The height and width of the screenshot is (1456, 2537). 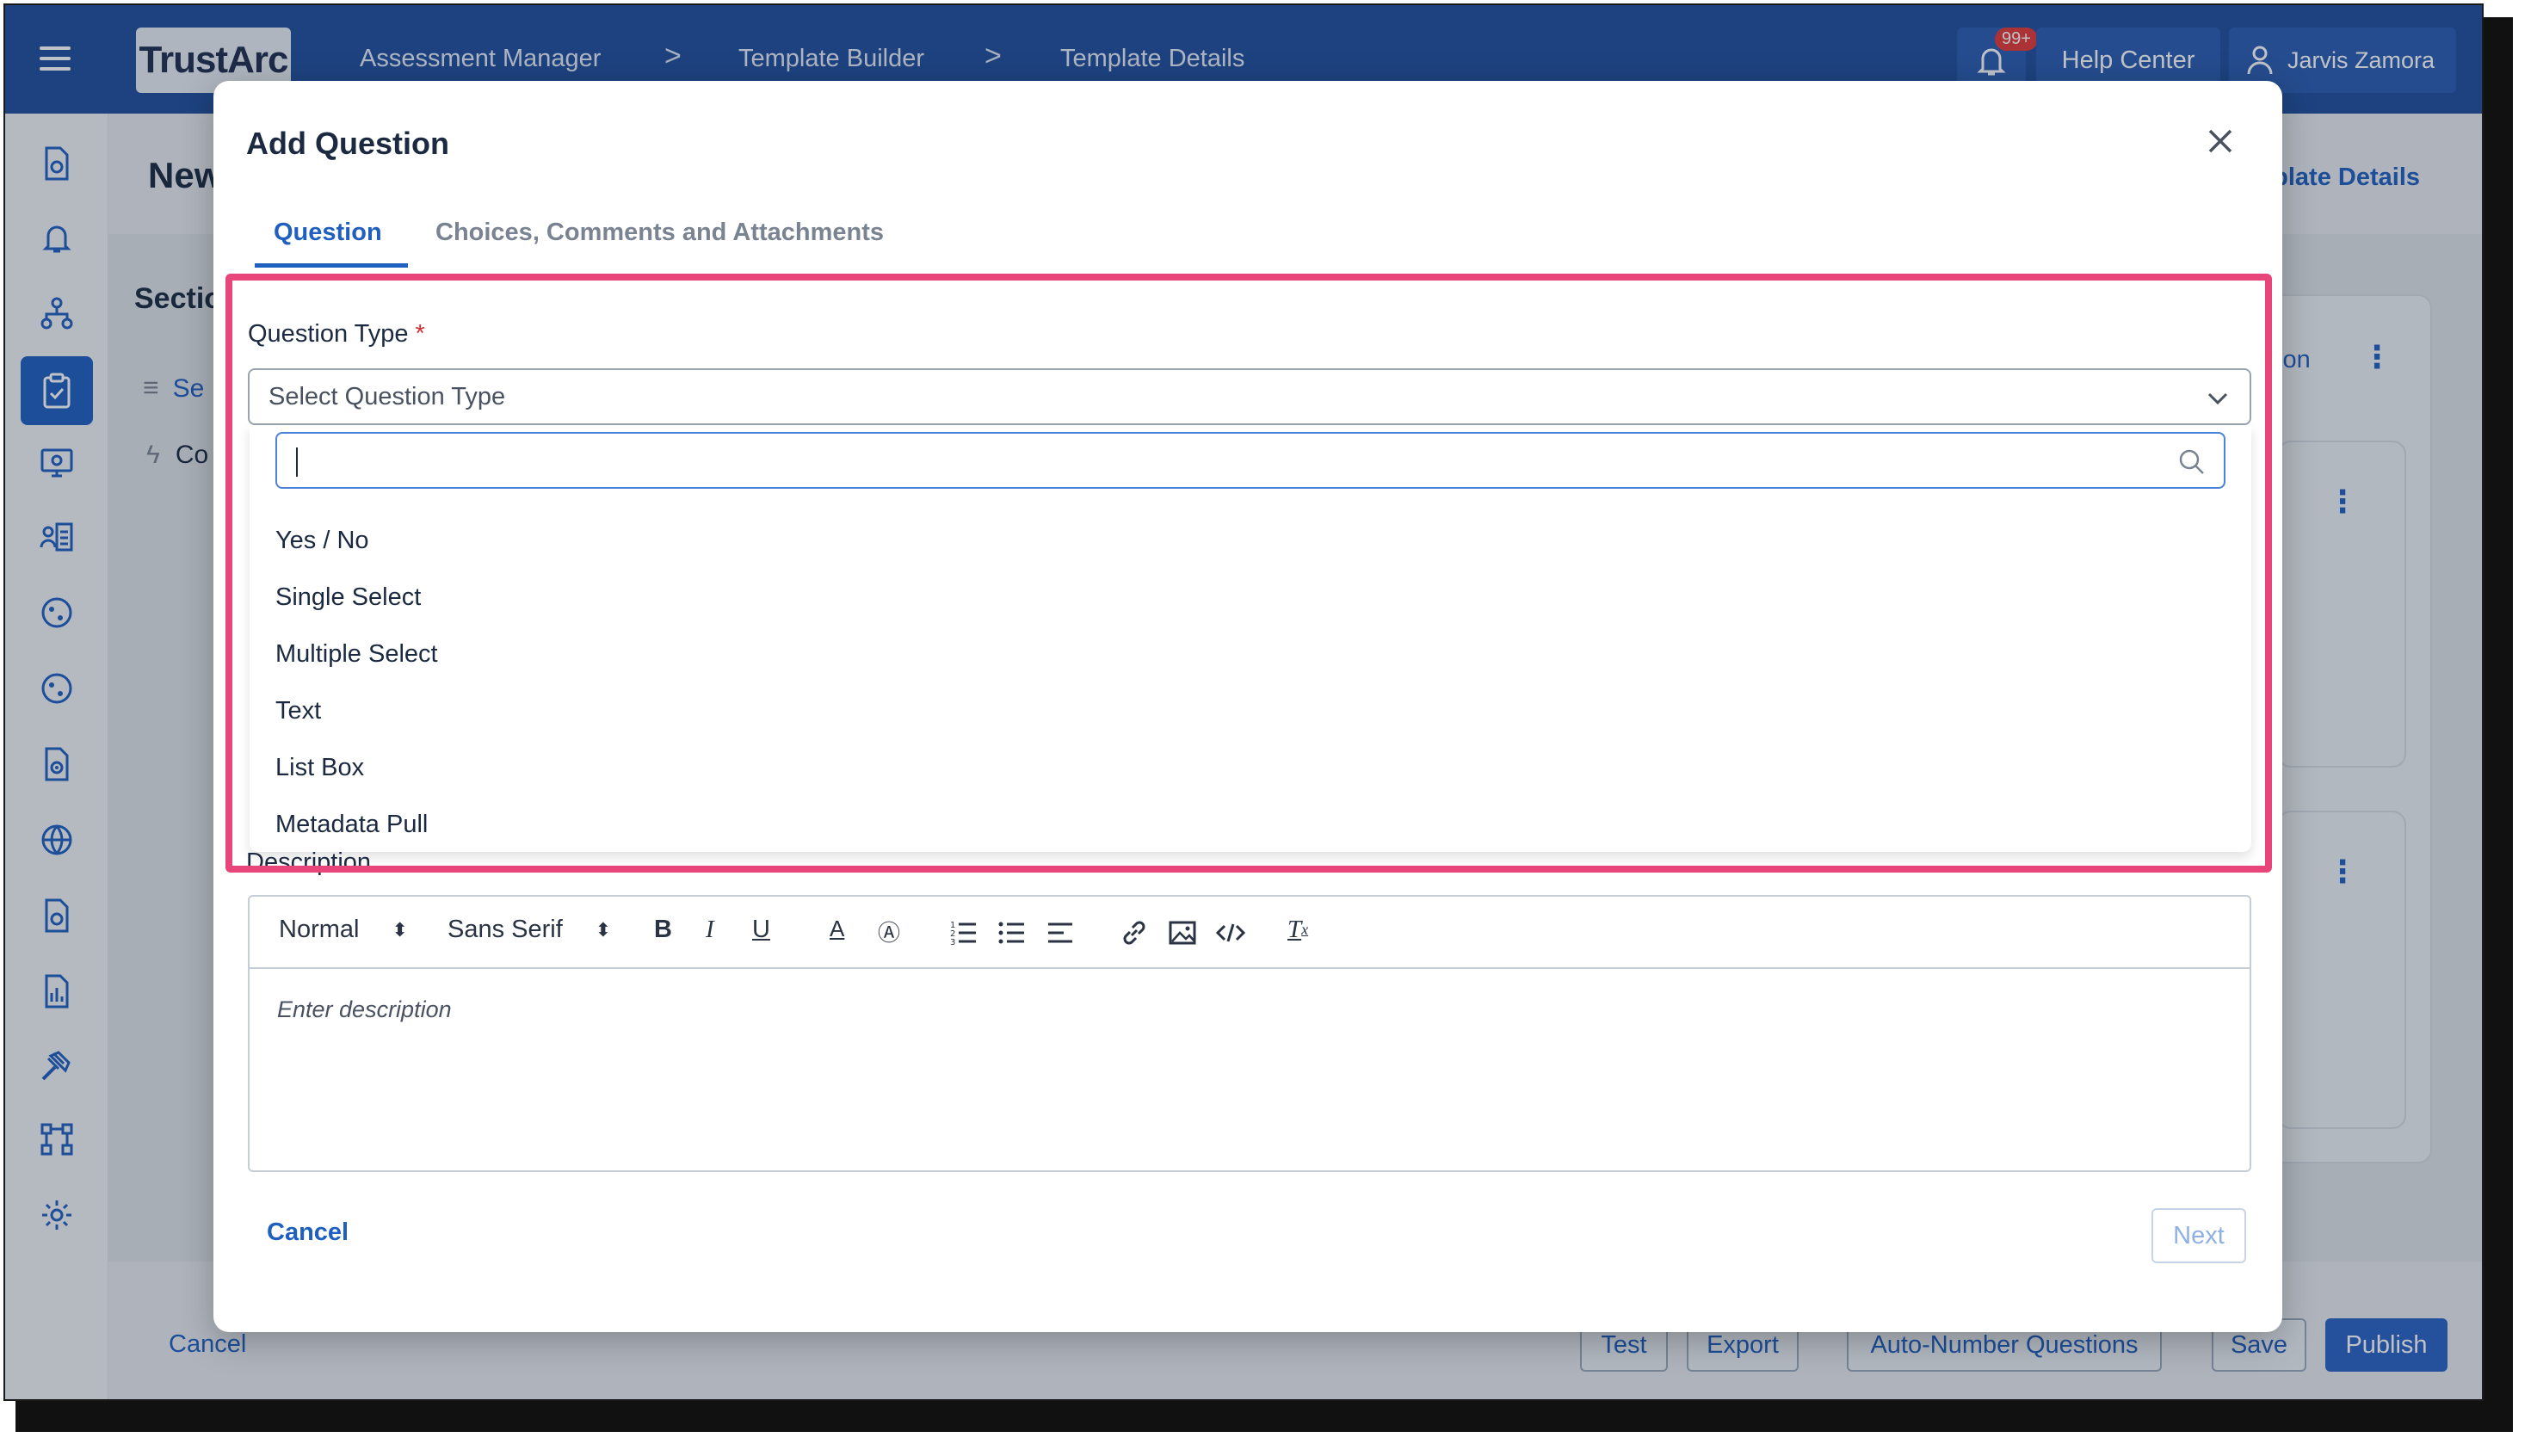 I want to click on editor-toolbar: Normal ⬍ Sans Serif ⬍ B I U A Ⓐ 123 Tx, so click(x=1250, y=933).